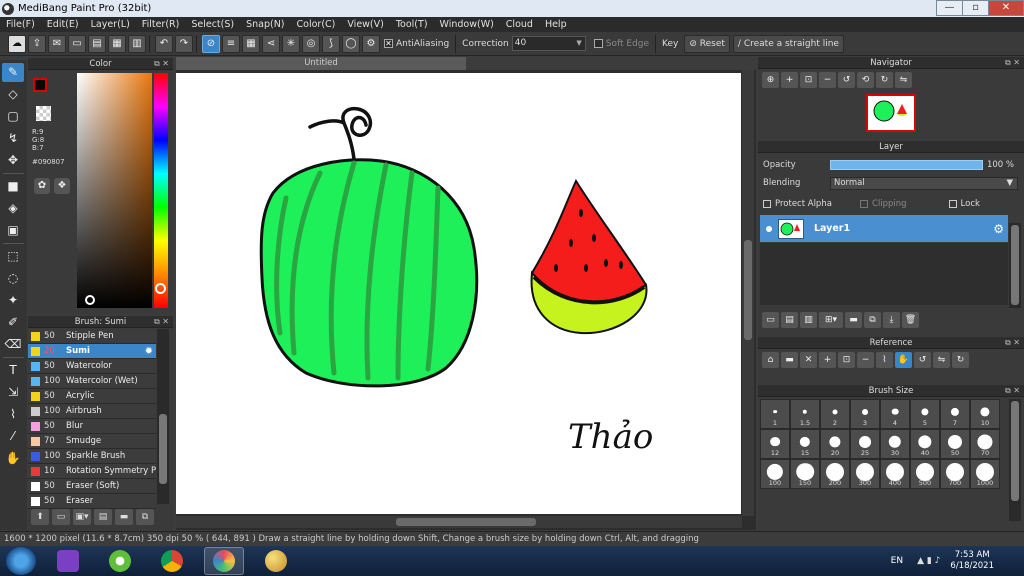 This screenshot has width=1024, height=576. I want to click on menu-window: Window(W), so click(467, 24).